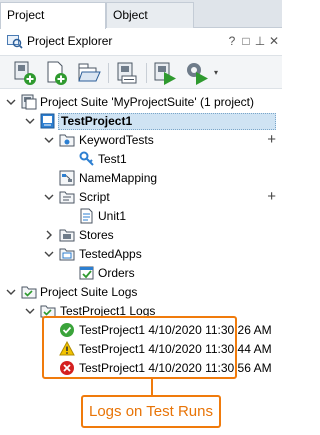 Image resolution: width=320 pixels, height=435 pixels. I want to click on name-mapping-icon, so click(67, 178).